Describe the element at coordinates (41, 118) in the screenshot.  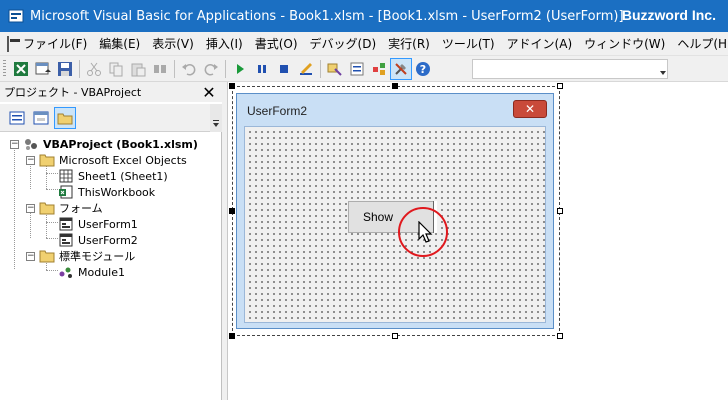
I see `view-object-icon` at that location.